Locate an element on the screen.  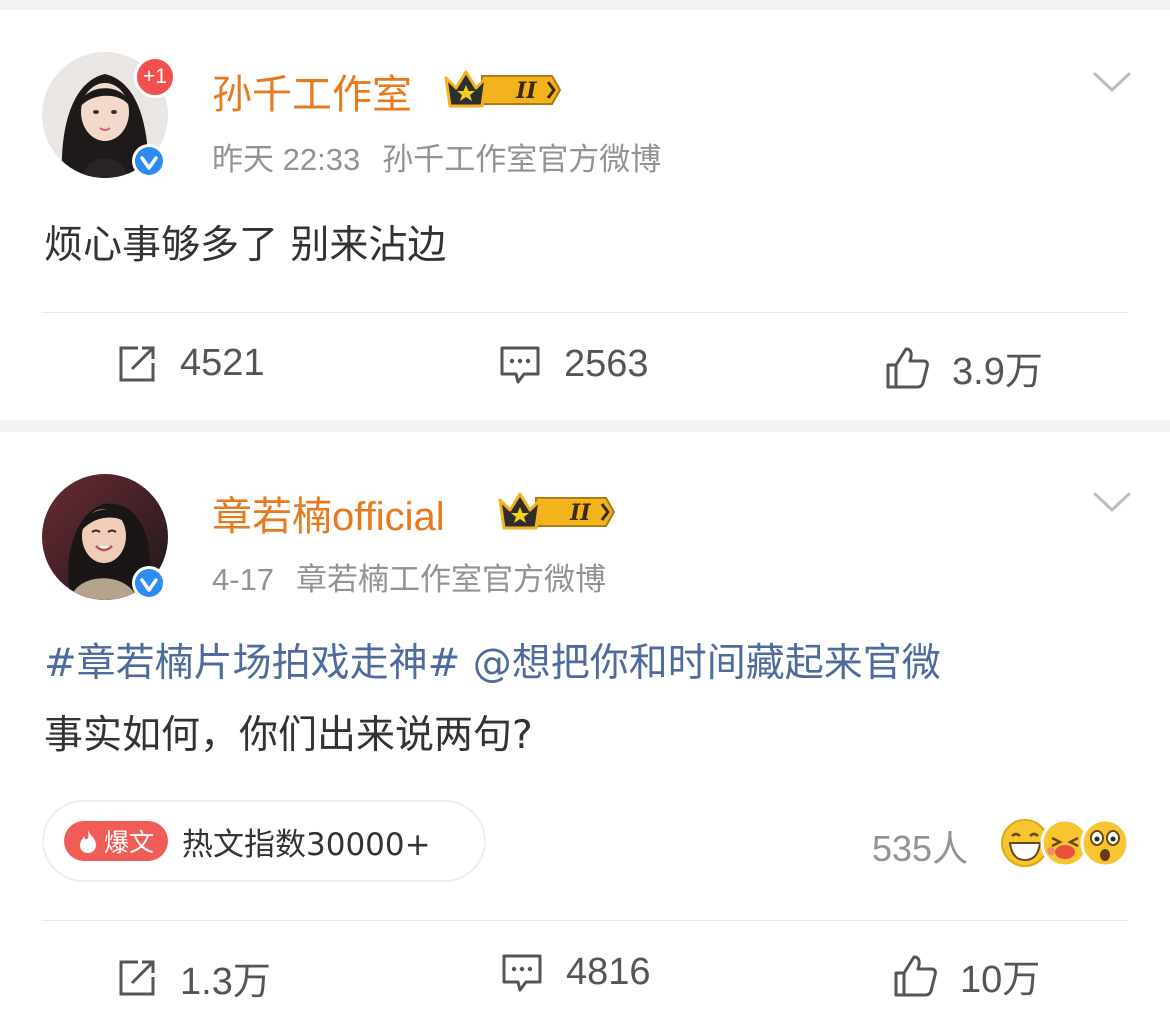
comment-button: 4816 is located at coordinates (575, 972).